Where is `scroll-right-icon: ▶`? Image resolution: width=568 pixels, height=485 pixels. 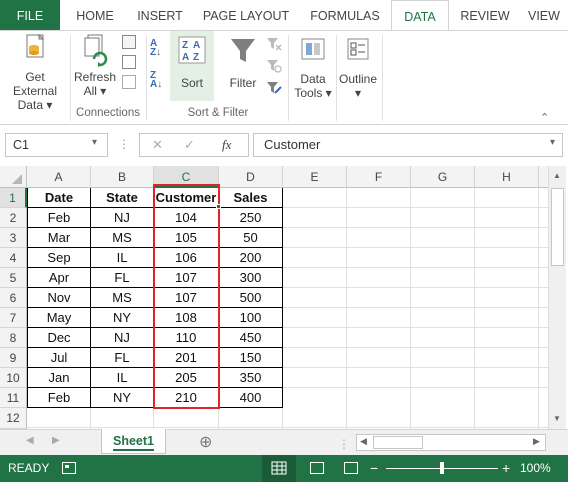
scroll-right-icon: ▶ is located at coordinates (536, 441).